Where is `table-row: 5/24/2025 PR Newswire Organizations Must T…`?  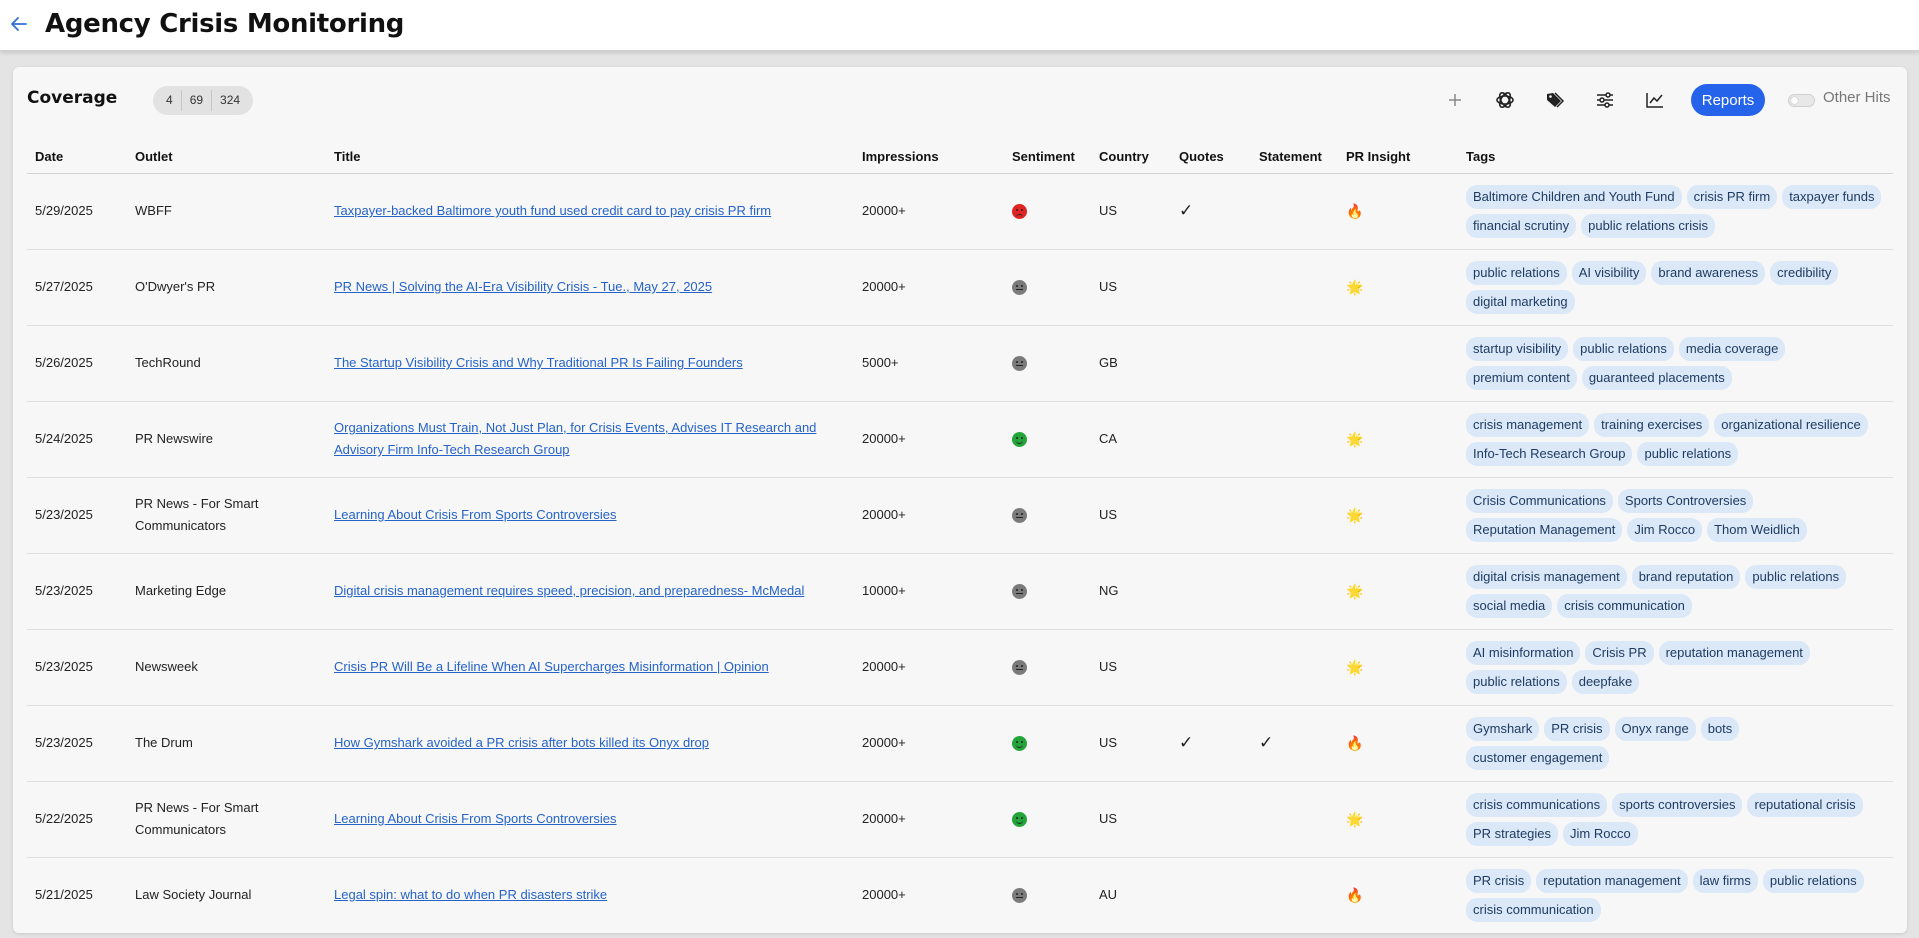
table-row: 5/24/2025 PR Newswire Organizations Must T… is located at coordinates (960, 439).